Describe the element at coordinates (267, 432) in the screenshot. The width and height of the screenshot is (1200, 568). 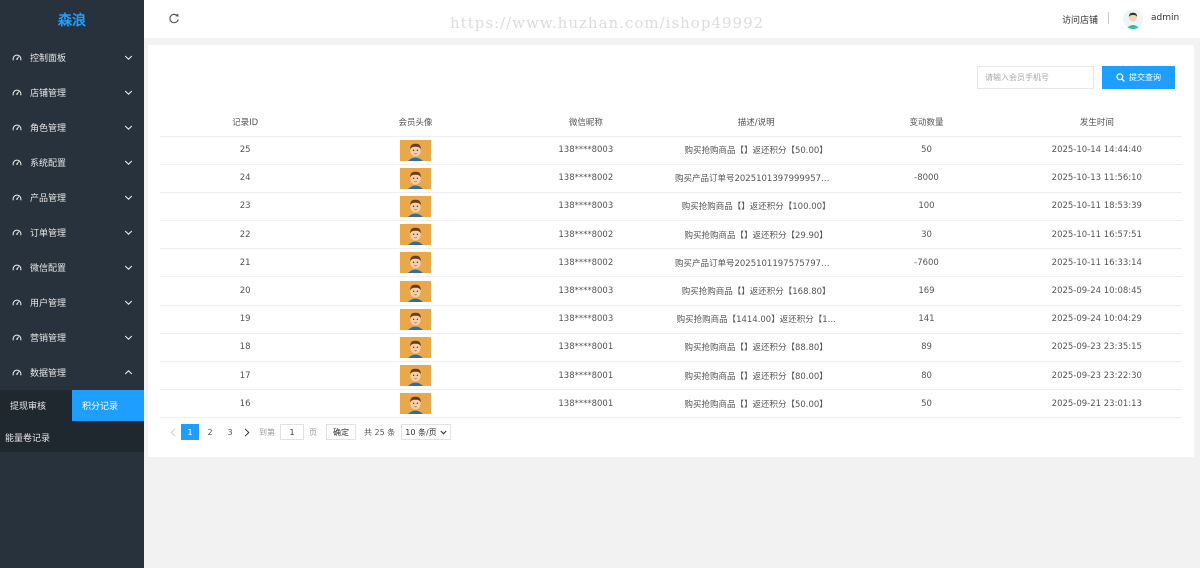
I see `goto-label: 到第` at that location.